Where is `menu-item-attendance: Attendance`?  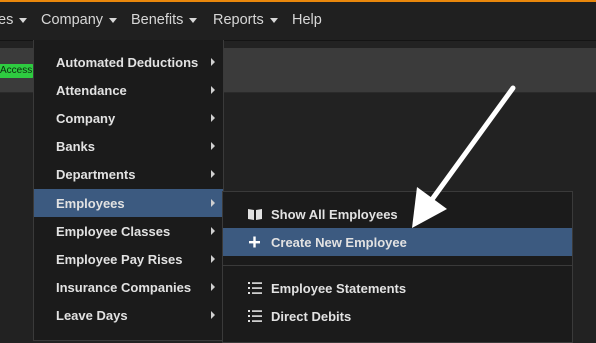
menu-item-attendance: Attendance is located at coordinates (128, 90).